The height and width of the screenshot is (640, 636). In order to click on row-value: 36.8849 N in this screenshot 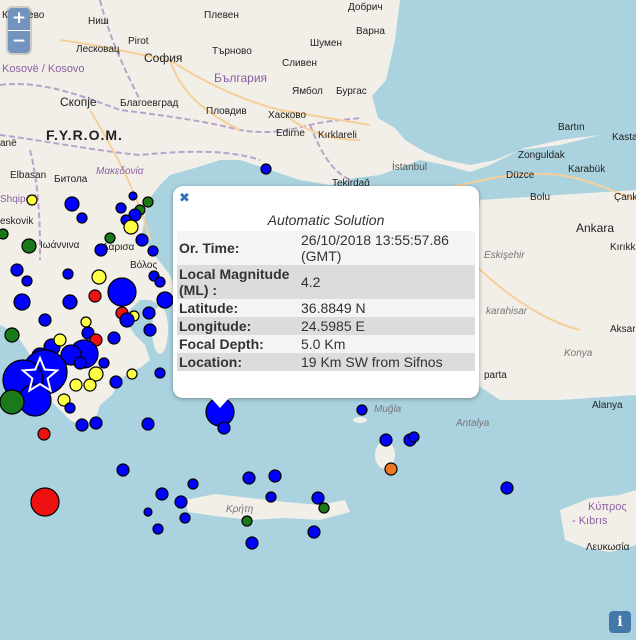, I will do `click(387, 308)`.